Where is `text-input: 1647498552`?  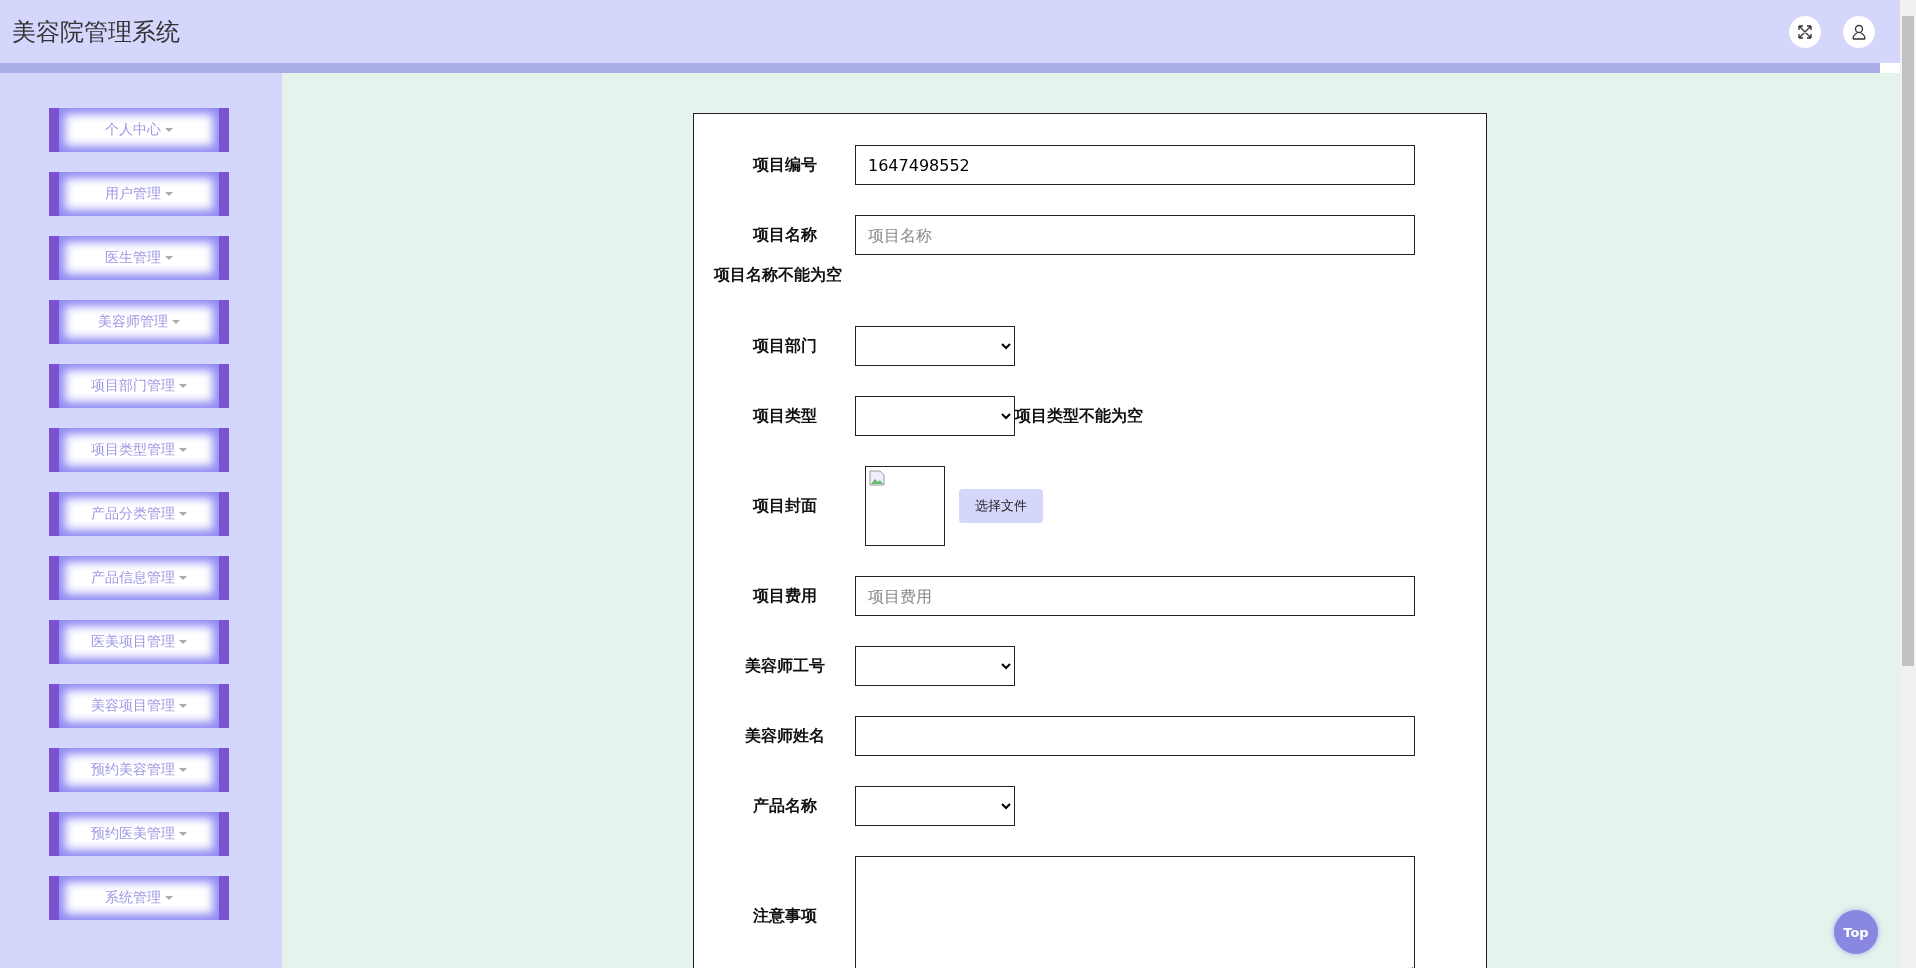 text-input: 1647498552 is located at coordinates (1135, 165).